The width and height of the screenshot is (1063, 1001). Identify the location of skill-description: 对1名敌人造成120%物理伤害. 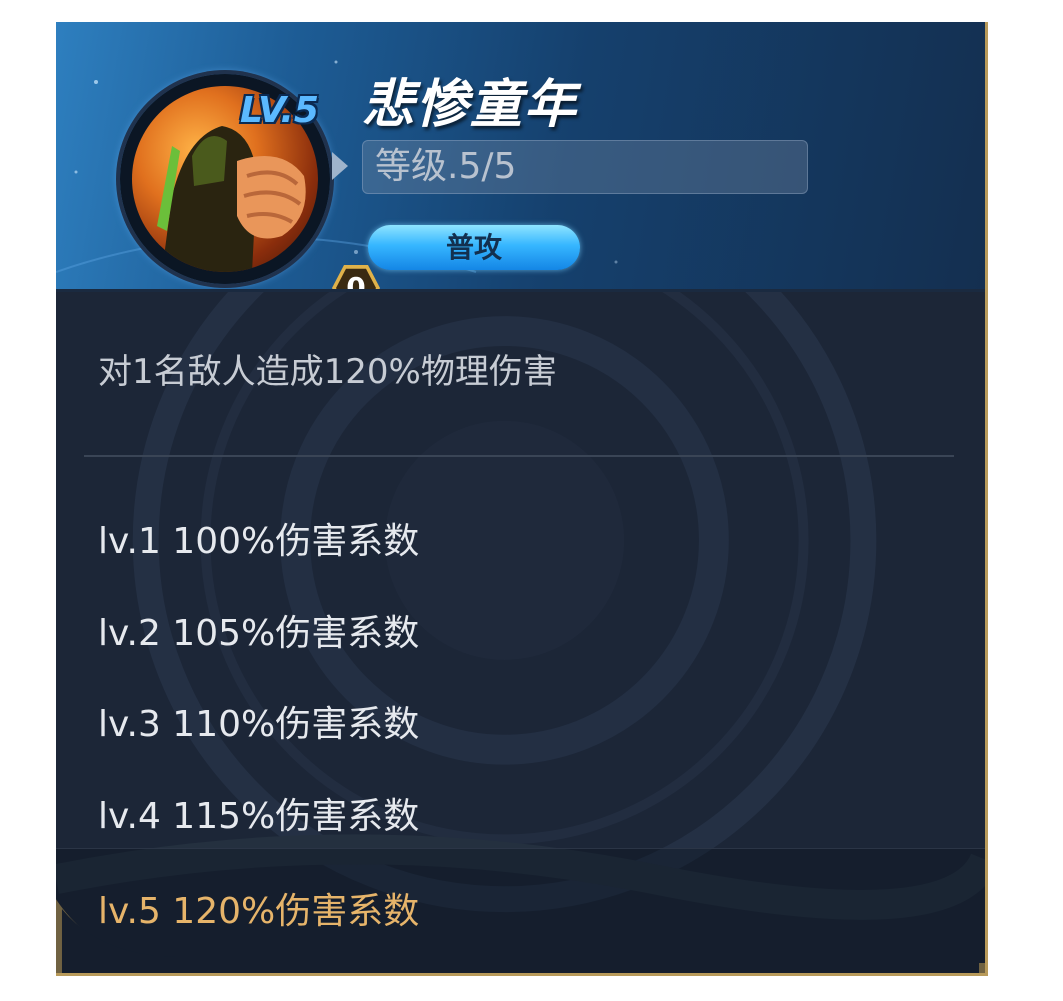
(327, 372).